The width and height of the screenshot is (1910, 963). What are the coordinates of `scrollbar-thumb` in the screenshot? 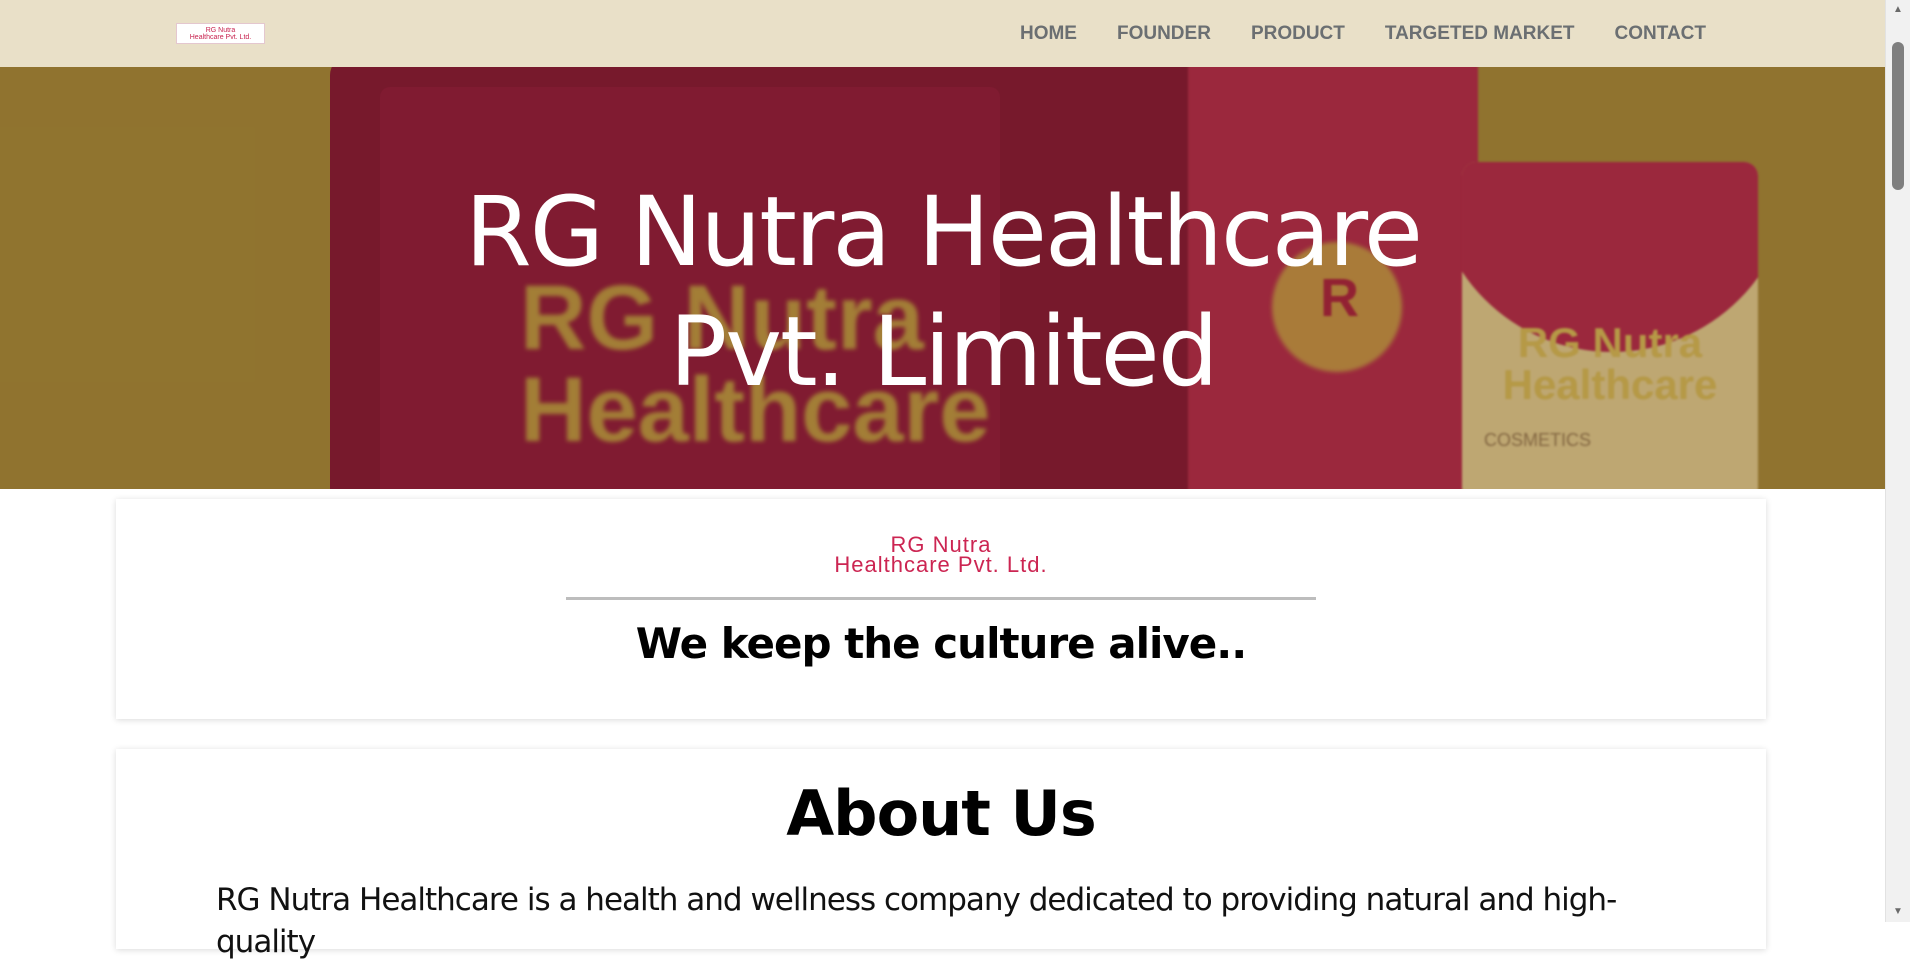 It's located at (1898, 116).